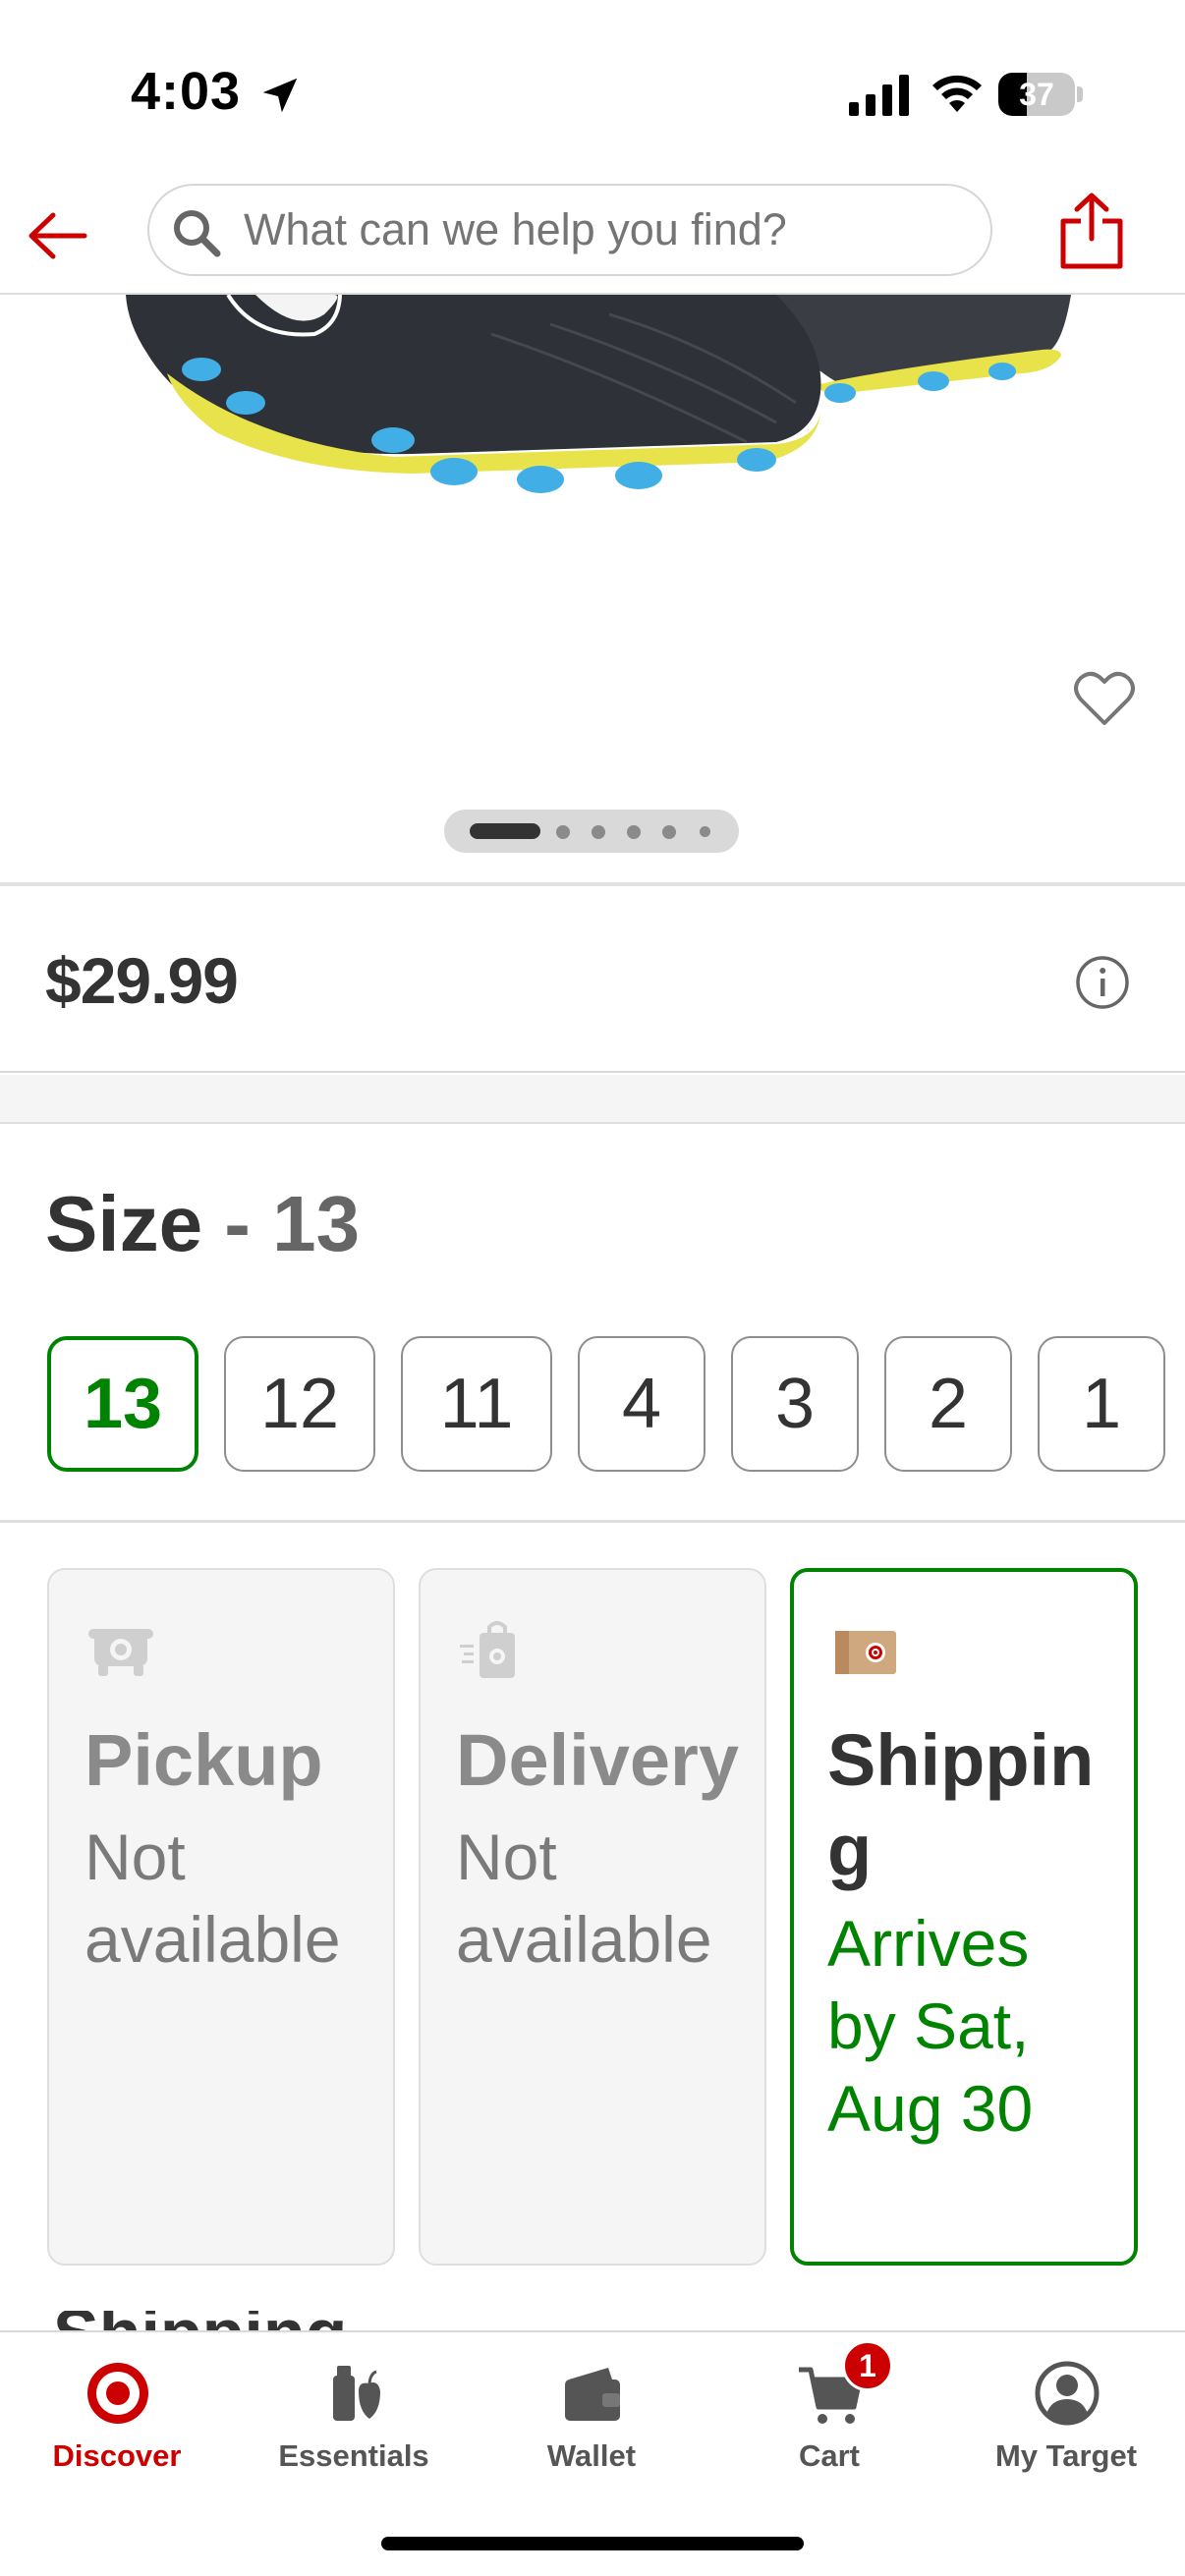 The width and height of the screenshot is (1185, 2576). I want to click on tab-discover: Discover, so click(117, 2430).